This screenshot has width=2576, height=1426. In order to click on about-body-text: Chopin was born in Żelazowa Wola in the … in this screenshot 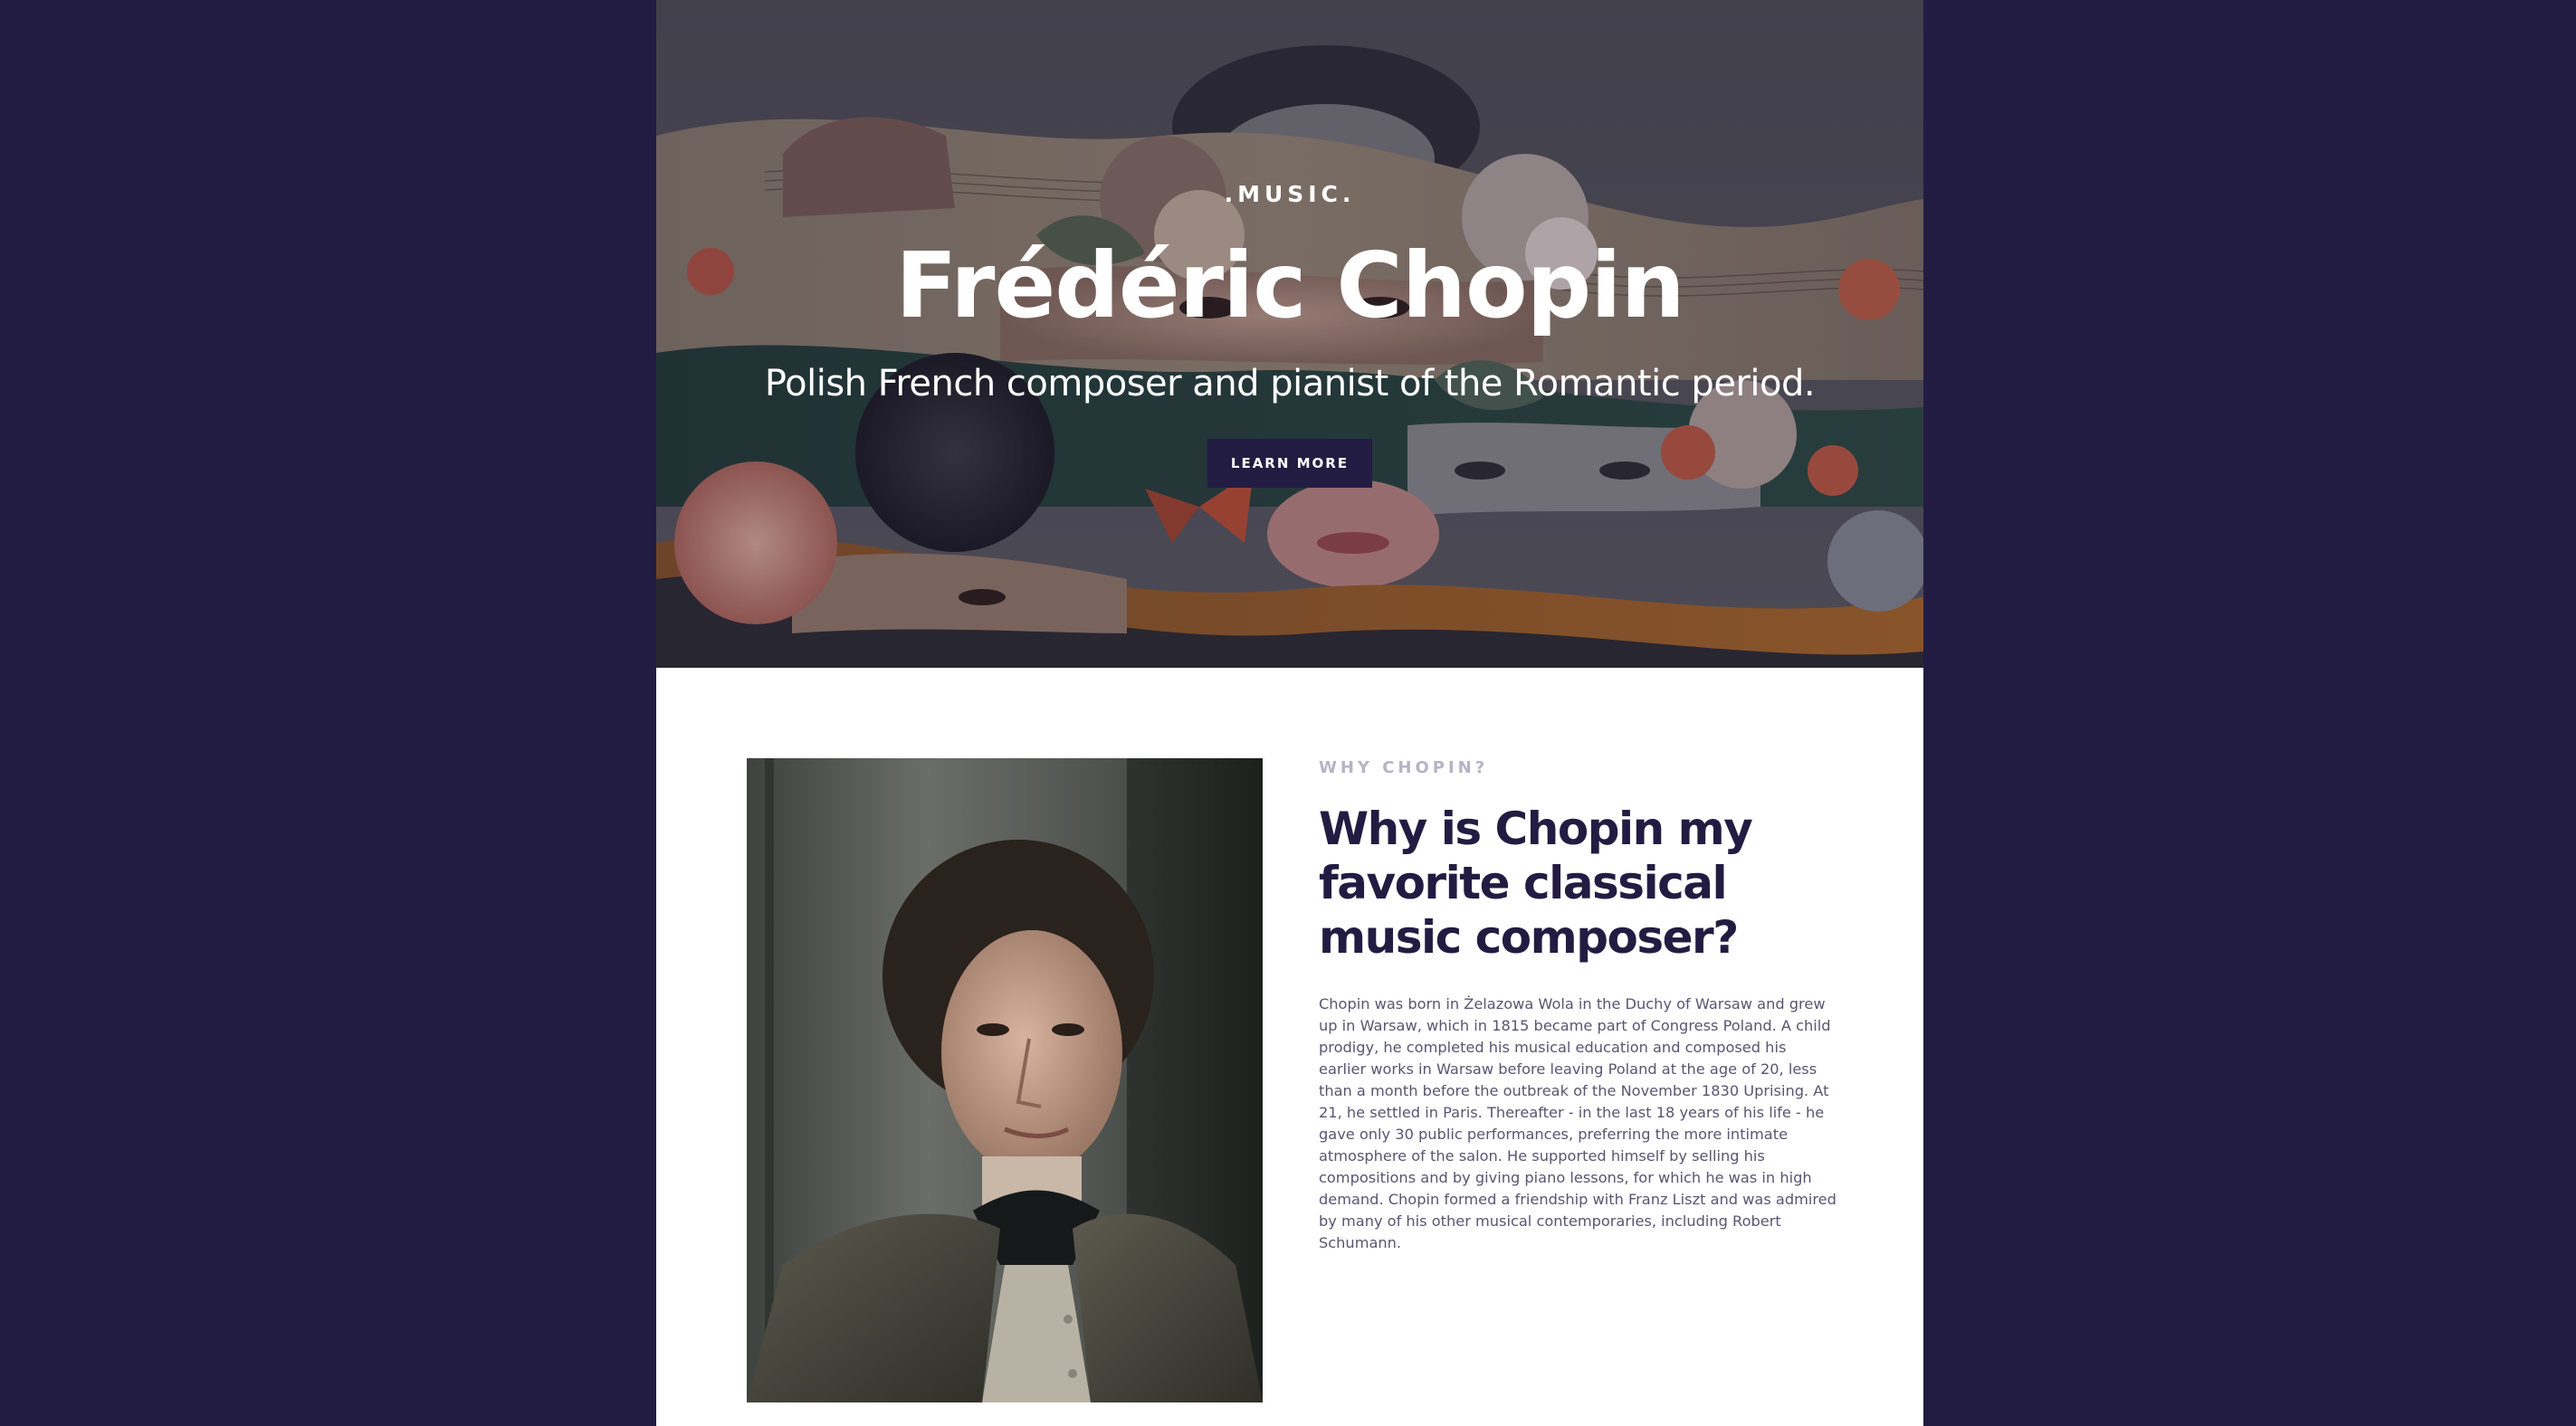, I will do `click(1578, 1123)`.